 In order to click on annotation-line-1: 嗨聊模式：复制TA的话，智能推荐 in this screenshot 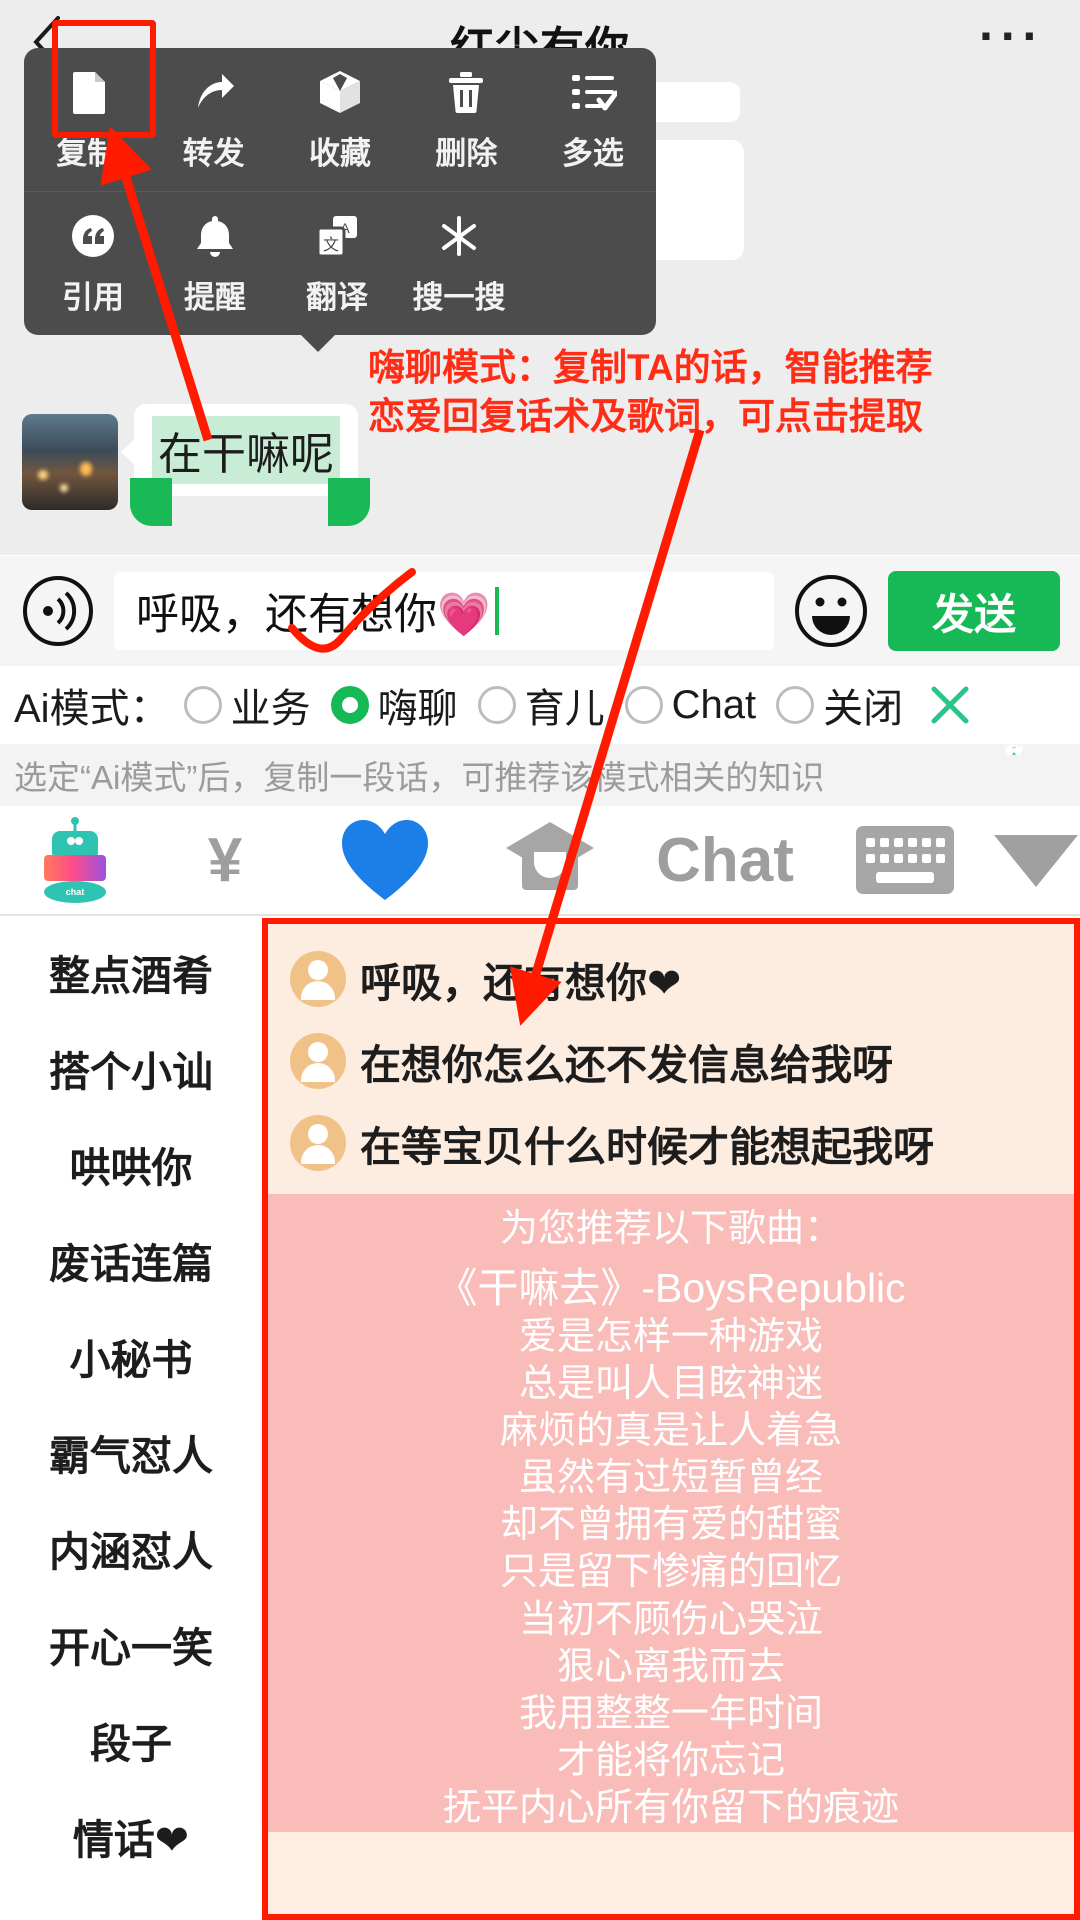, I will do `click(650, 367)`.